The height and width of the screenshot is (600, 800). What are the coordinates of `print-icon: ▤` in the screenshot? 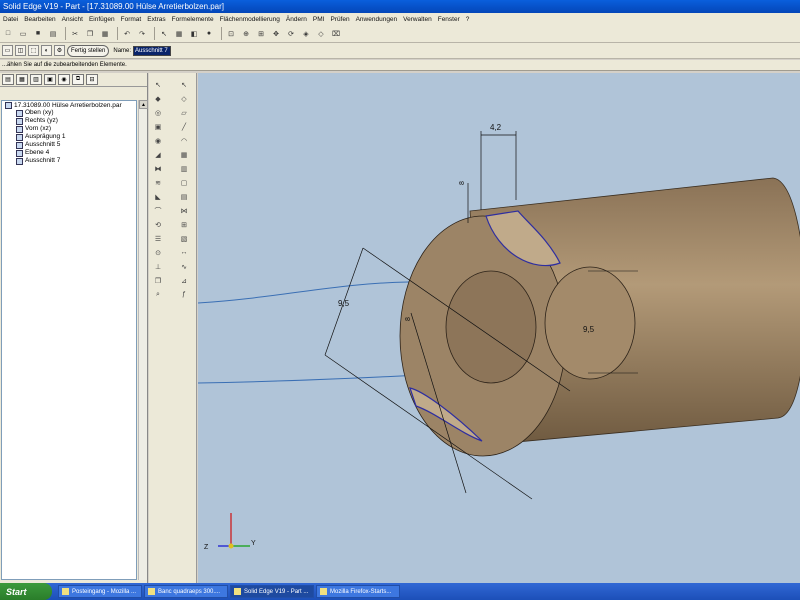 It's located at (53, 34).